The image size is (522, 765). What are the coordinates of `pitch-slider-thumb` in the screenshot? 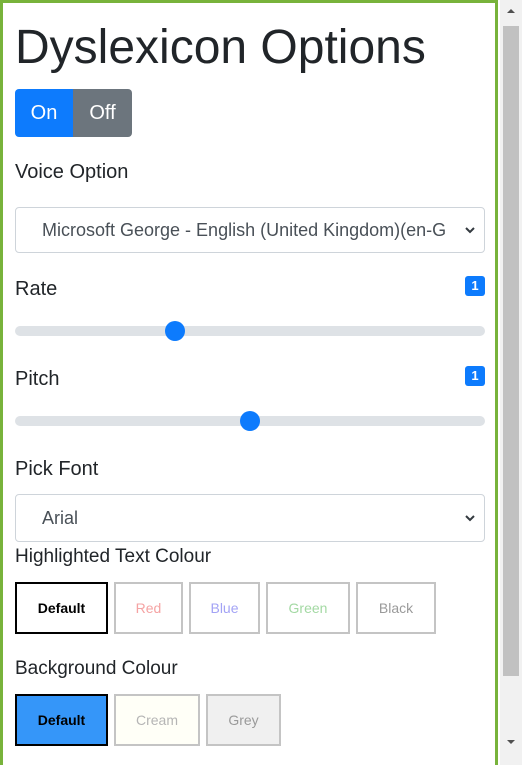 It's located at (250, 421).